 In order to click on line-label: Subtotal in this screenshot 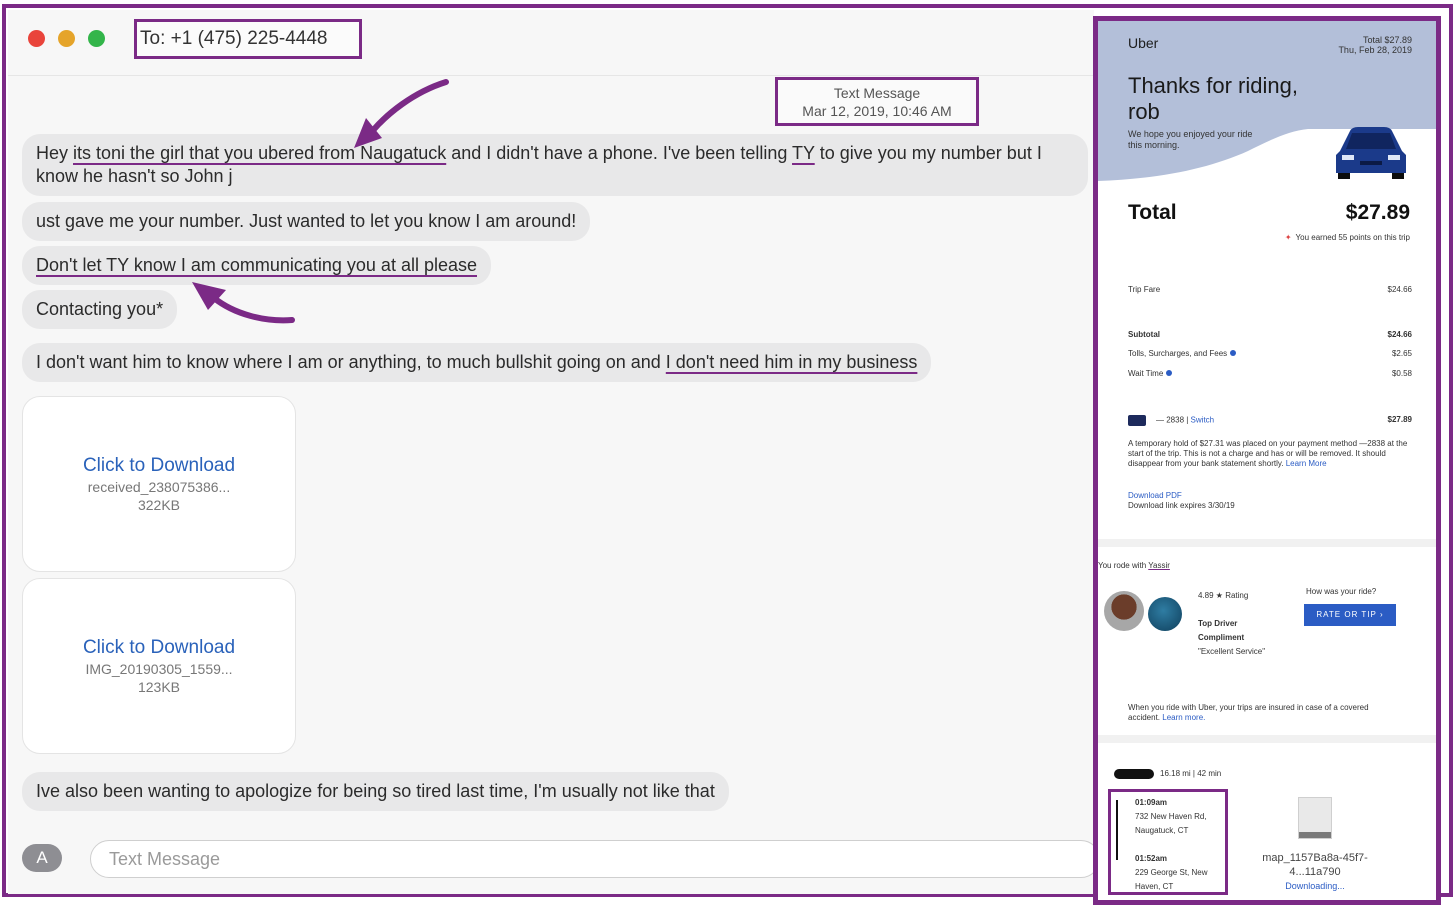, I will do `click(1144, 334)`.